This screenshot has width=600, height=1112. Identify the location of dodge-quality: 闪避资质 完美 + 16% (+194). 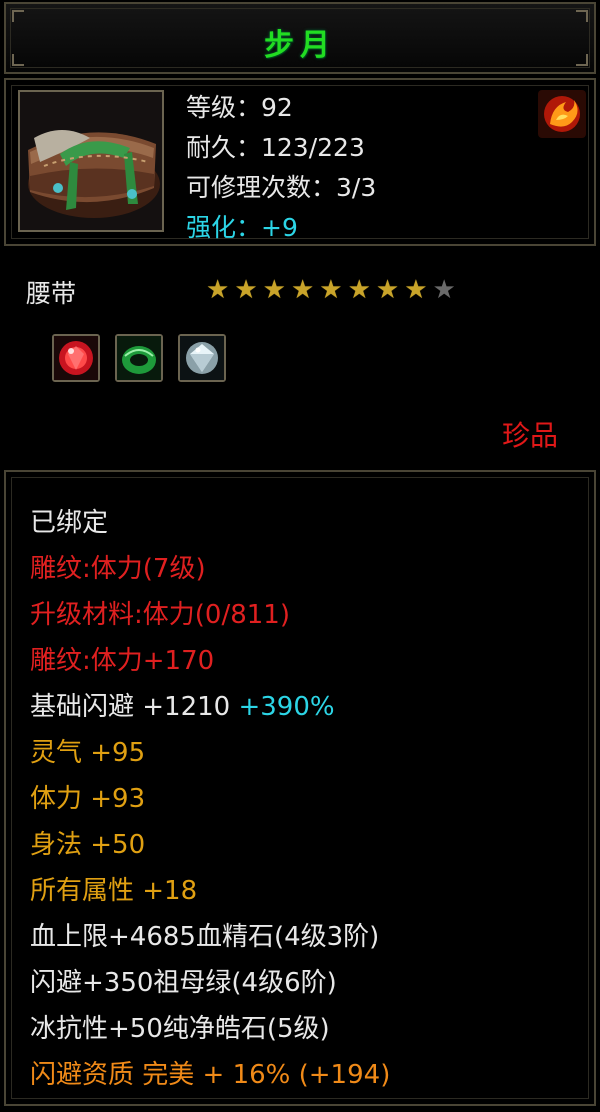
(210, 1075).